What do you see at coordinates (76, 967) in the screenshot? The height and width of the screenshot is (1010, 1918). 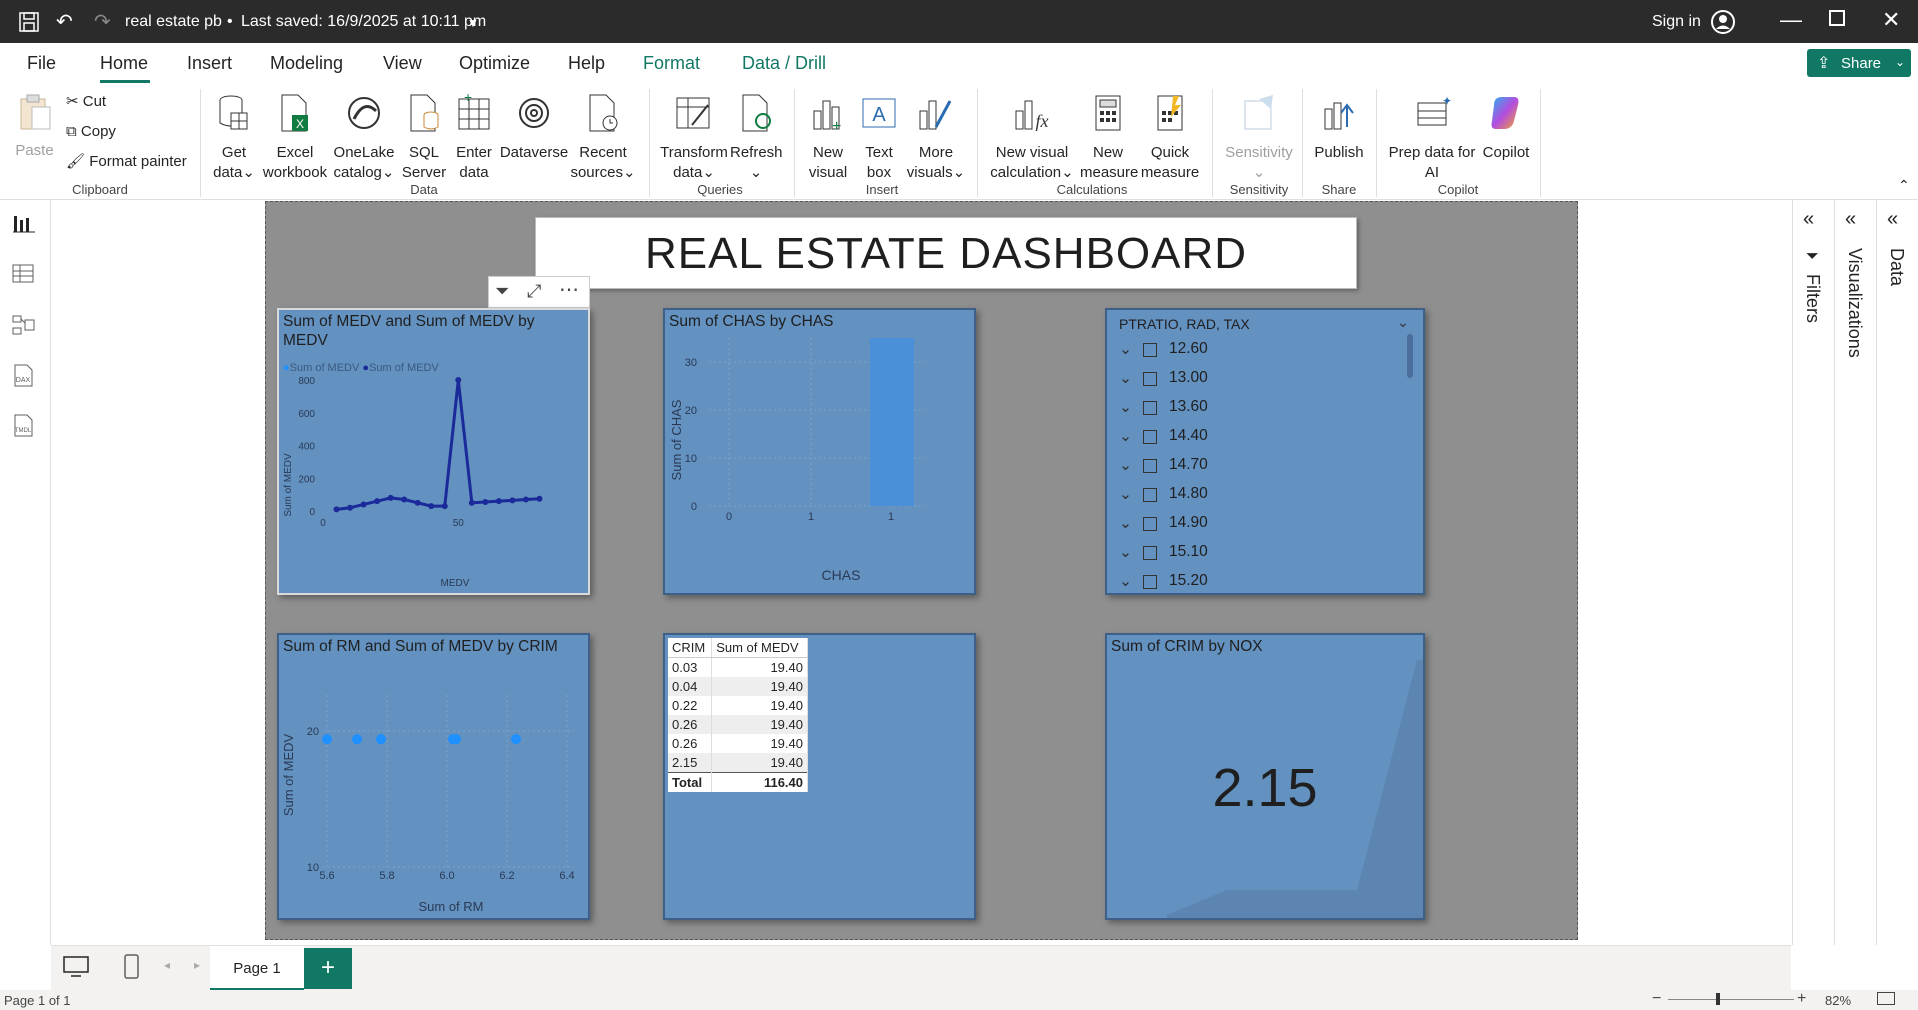 I see `desktop-layout-icon` at bounding box center [76, 967].